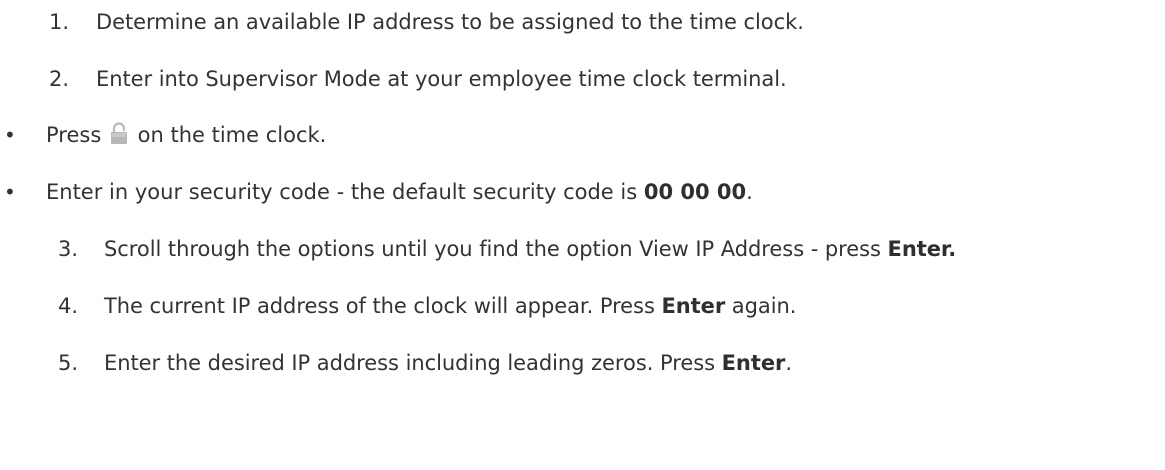 Image resolution: width=1165 pixels, height=470 pixels. What do you see at coordinates (59, 22) in the screenshot?
I see `step-number: 1.` at bounding box center [59, 22].